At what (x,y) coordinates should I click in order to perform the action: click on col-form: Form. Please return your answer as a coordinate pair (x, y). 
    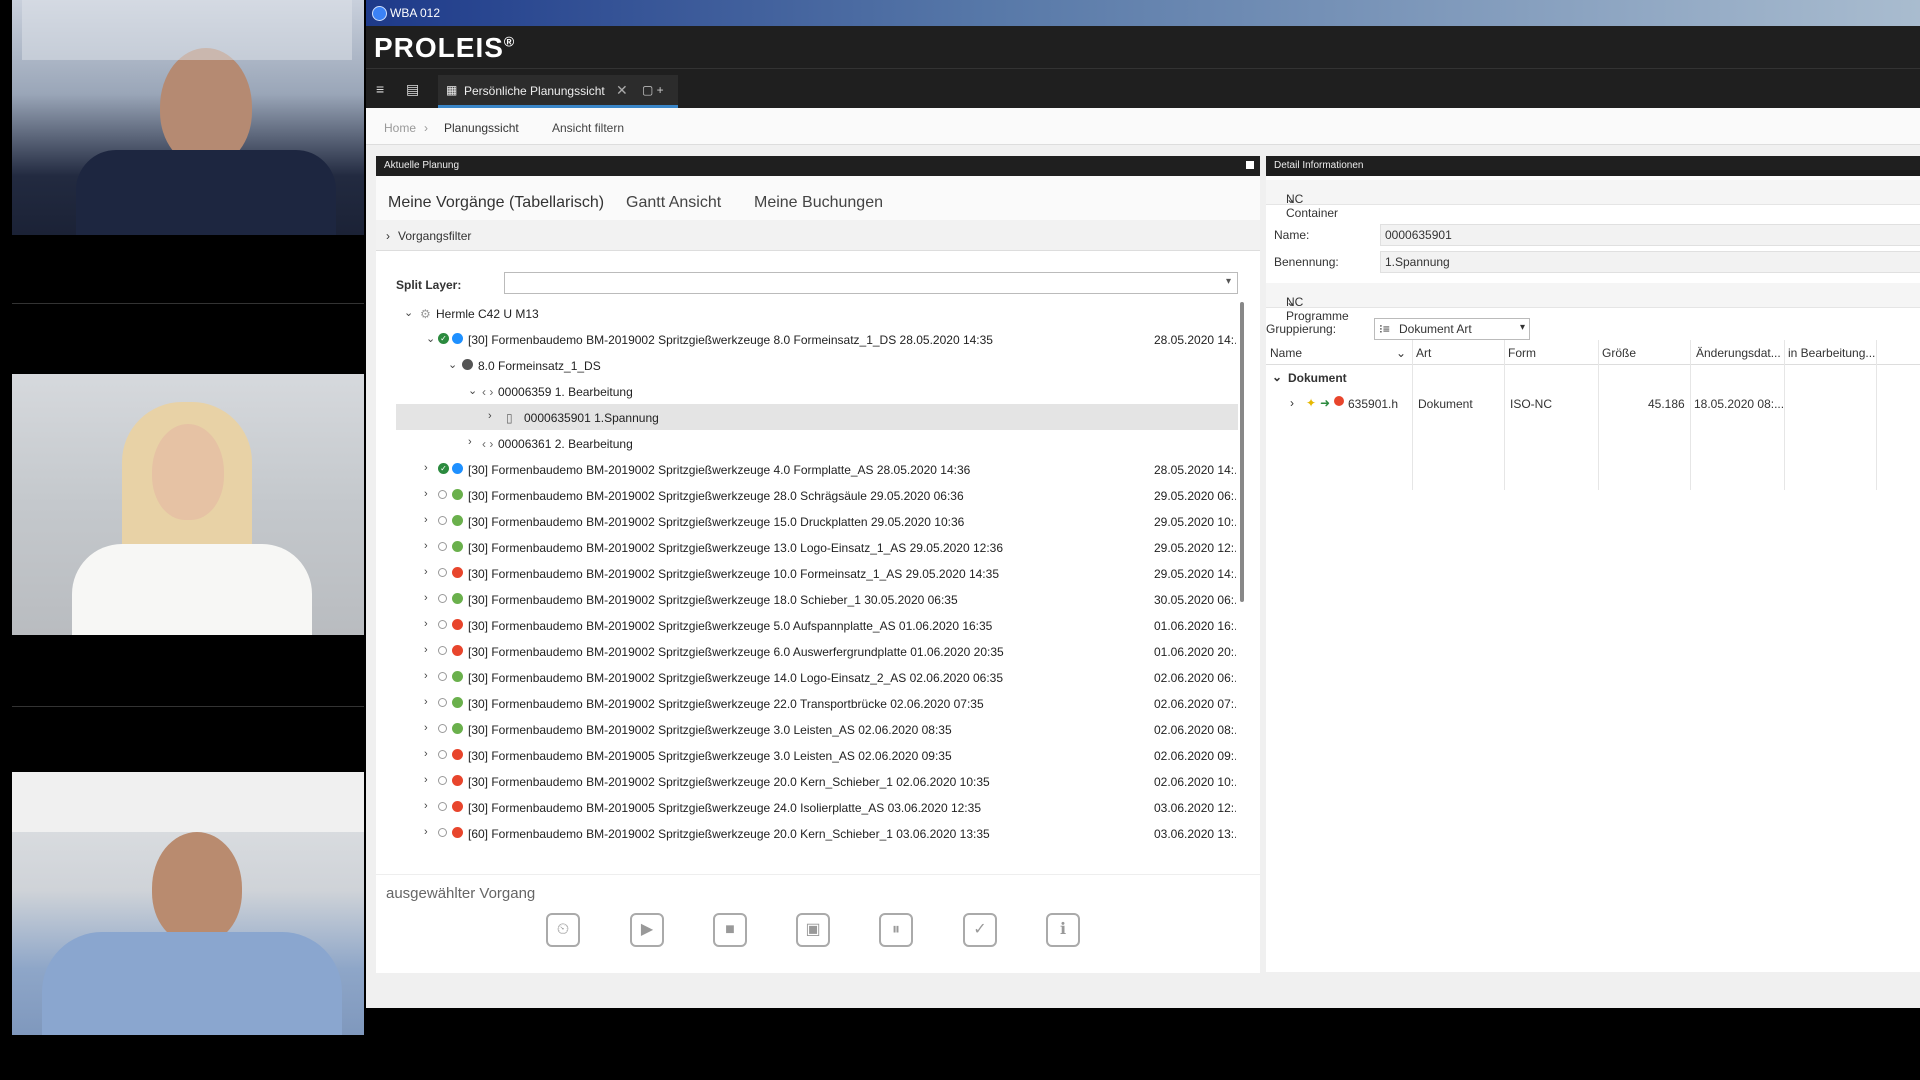
    Looking at the image, I should click on (1522, 353).